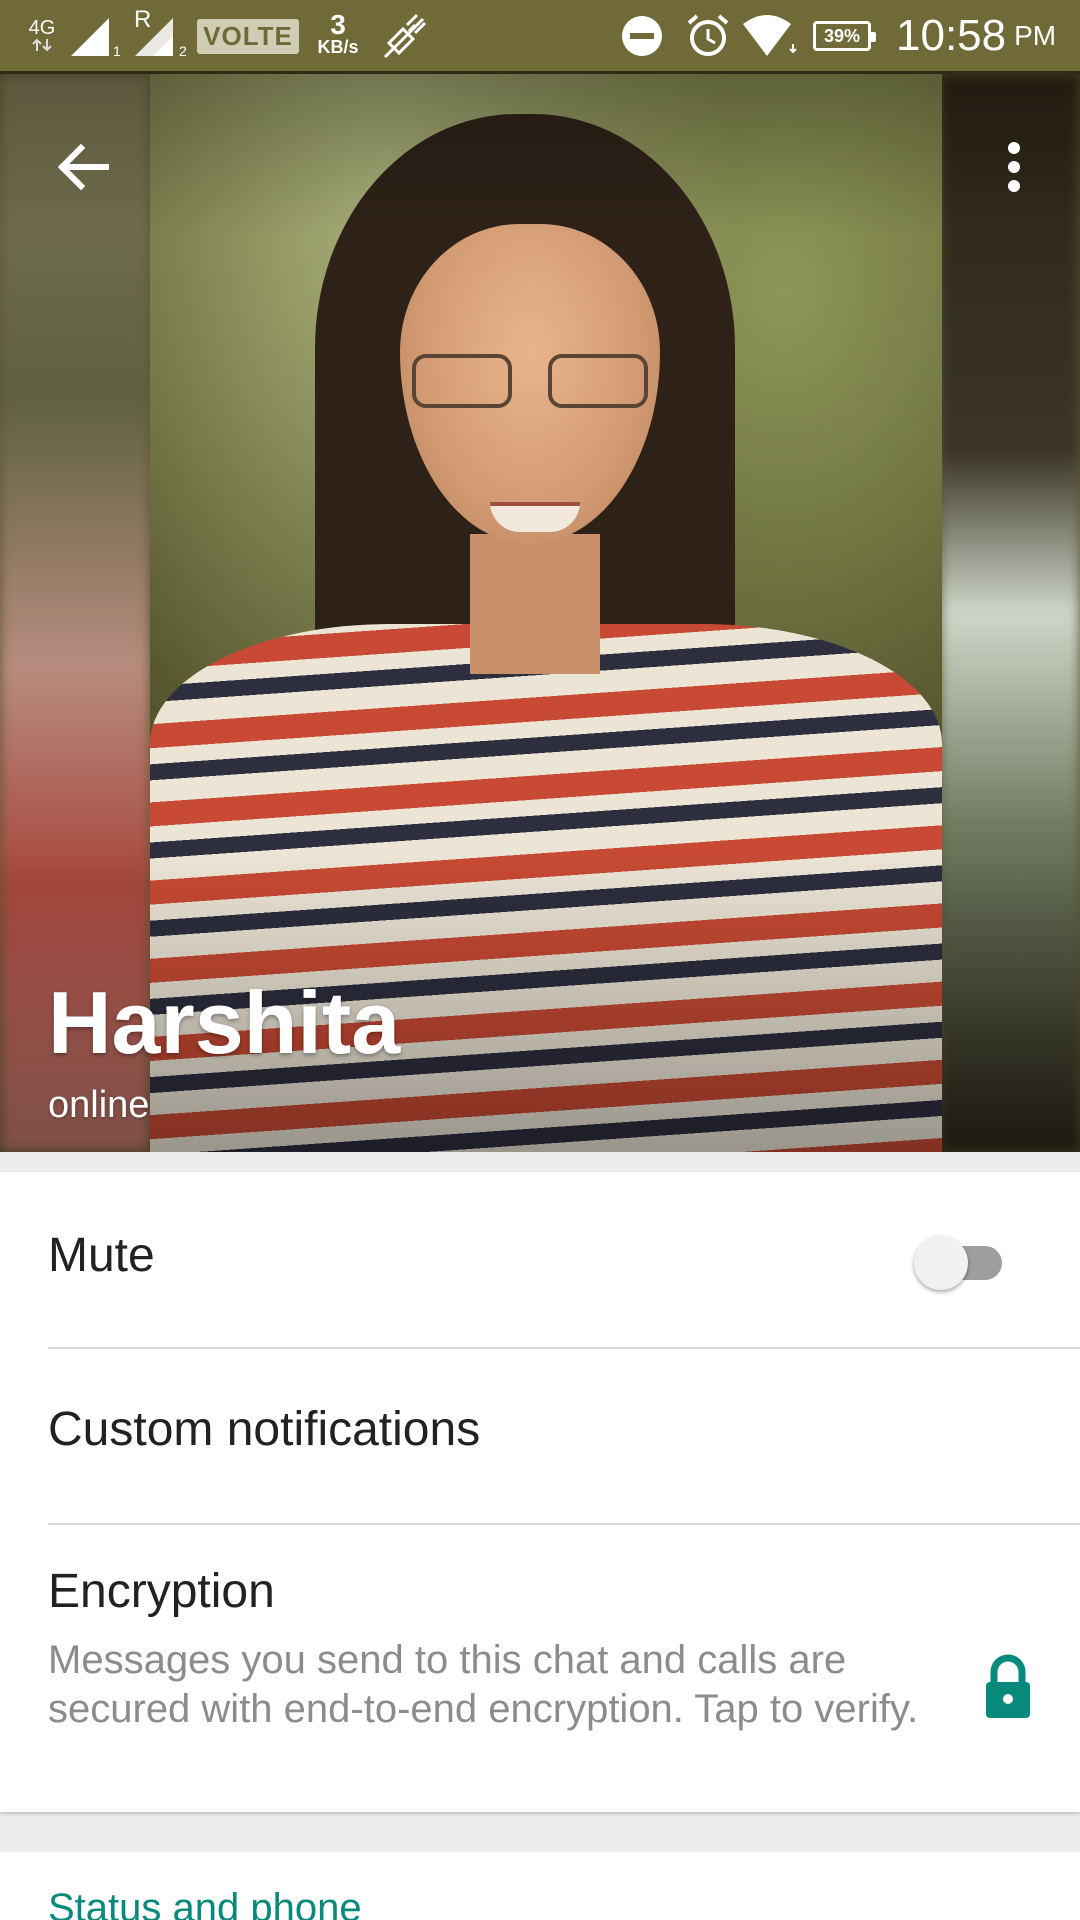  I want to click on contact-name: Harshita, so click(224, 1022).